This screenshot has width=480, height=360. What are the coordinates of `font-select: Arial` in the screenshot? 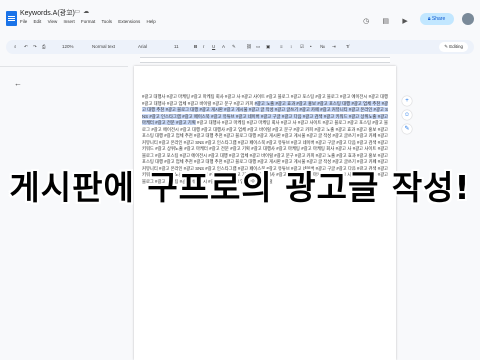 It's located at (142, 47).